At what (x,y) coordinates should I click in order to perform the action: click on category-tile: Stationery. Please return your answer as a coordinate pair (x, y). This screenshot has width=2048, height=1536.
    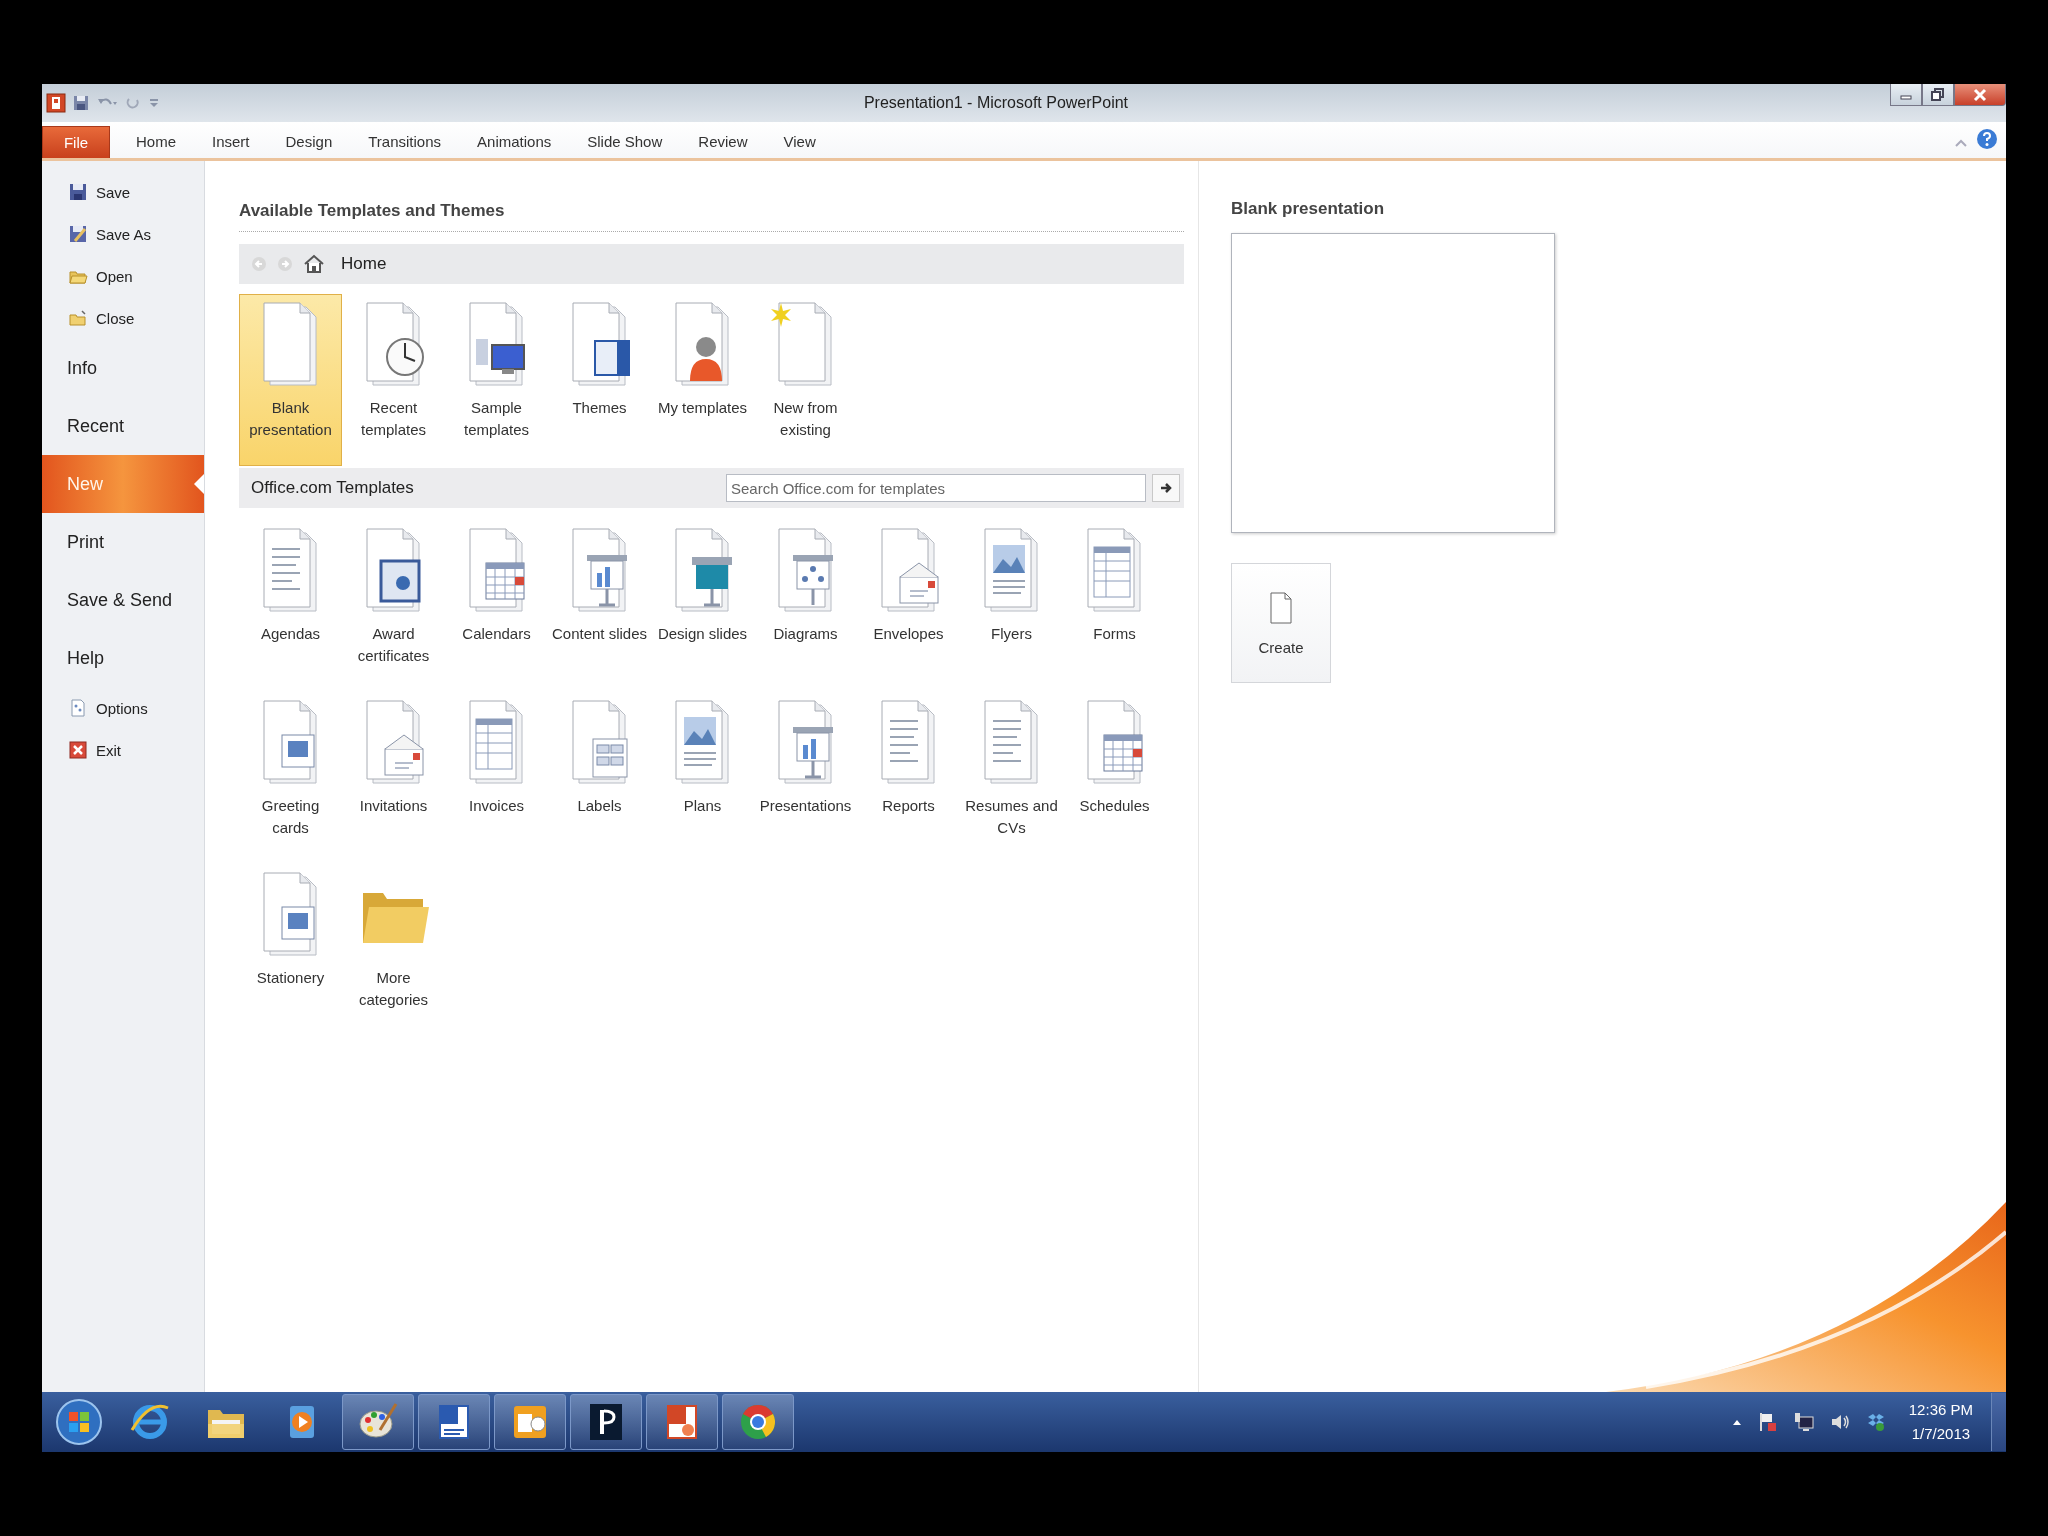
    Looking at the image, I should click on (290, 950).